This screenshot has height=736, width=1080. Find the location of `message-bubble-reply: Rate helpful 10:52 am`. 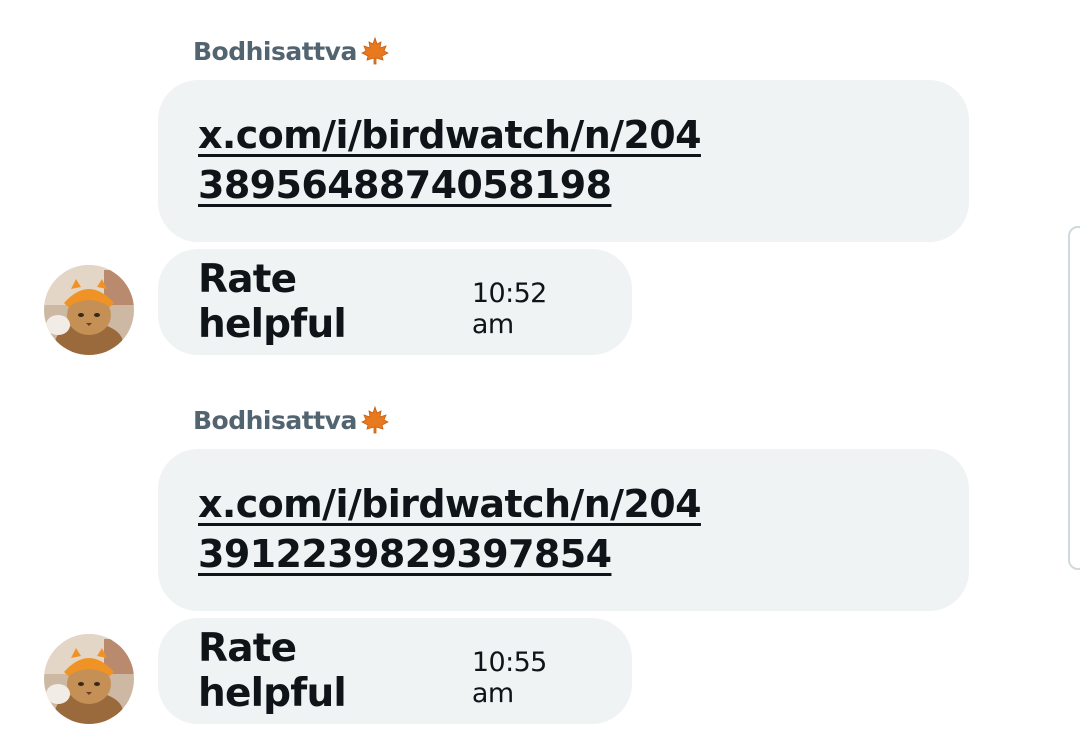

message-bubble-reply: Rate helpful 10:52 am is located at coordinates (395, 302).